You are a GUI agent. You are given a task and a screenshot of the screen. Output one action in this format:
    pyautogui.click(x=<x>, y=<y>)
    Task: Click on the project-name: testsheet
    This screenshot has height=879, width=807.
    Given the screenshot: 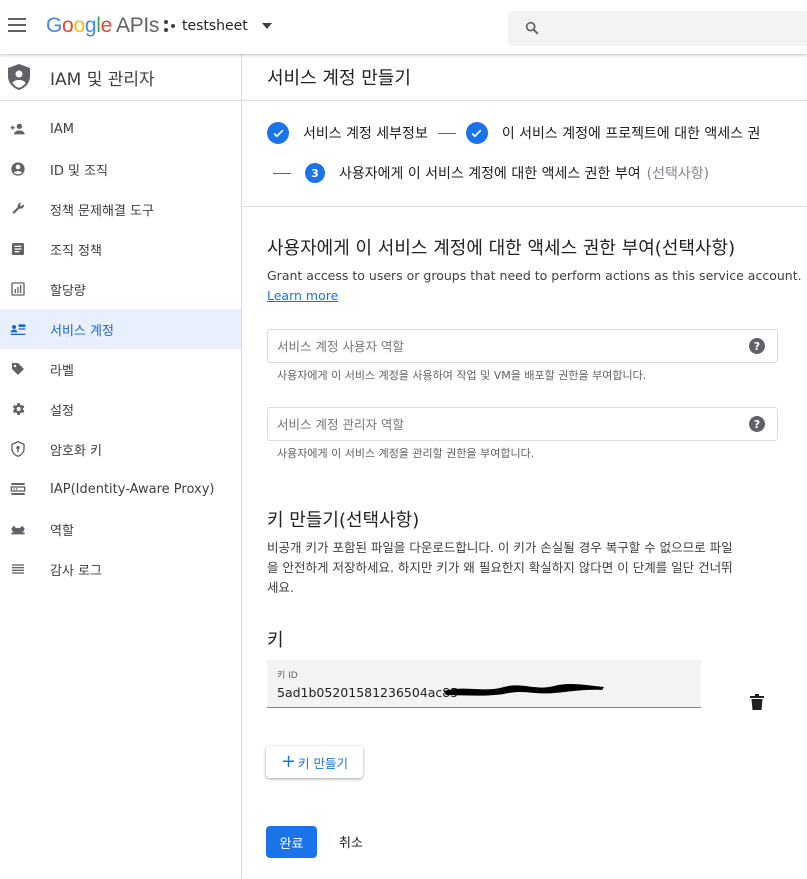 What is the action you would take?
    pyautogui.click(x=215, y=26)
    